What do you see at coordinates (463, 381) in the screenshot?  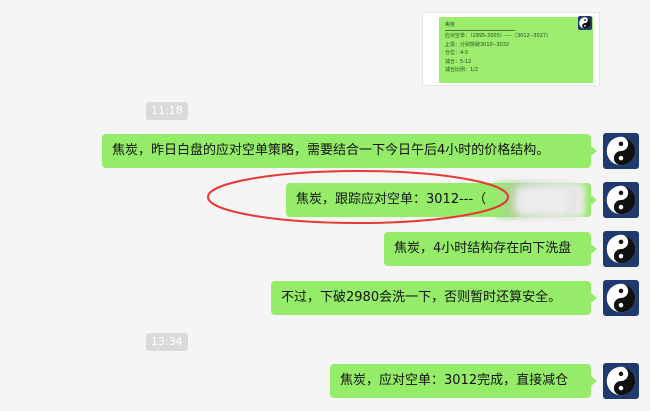 I see `message-bubble: 焦炭，应对空单：3012完成，直接减仓` at bounding box center [463, 381].